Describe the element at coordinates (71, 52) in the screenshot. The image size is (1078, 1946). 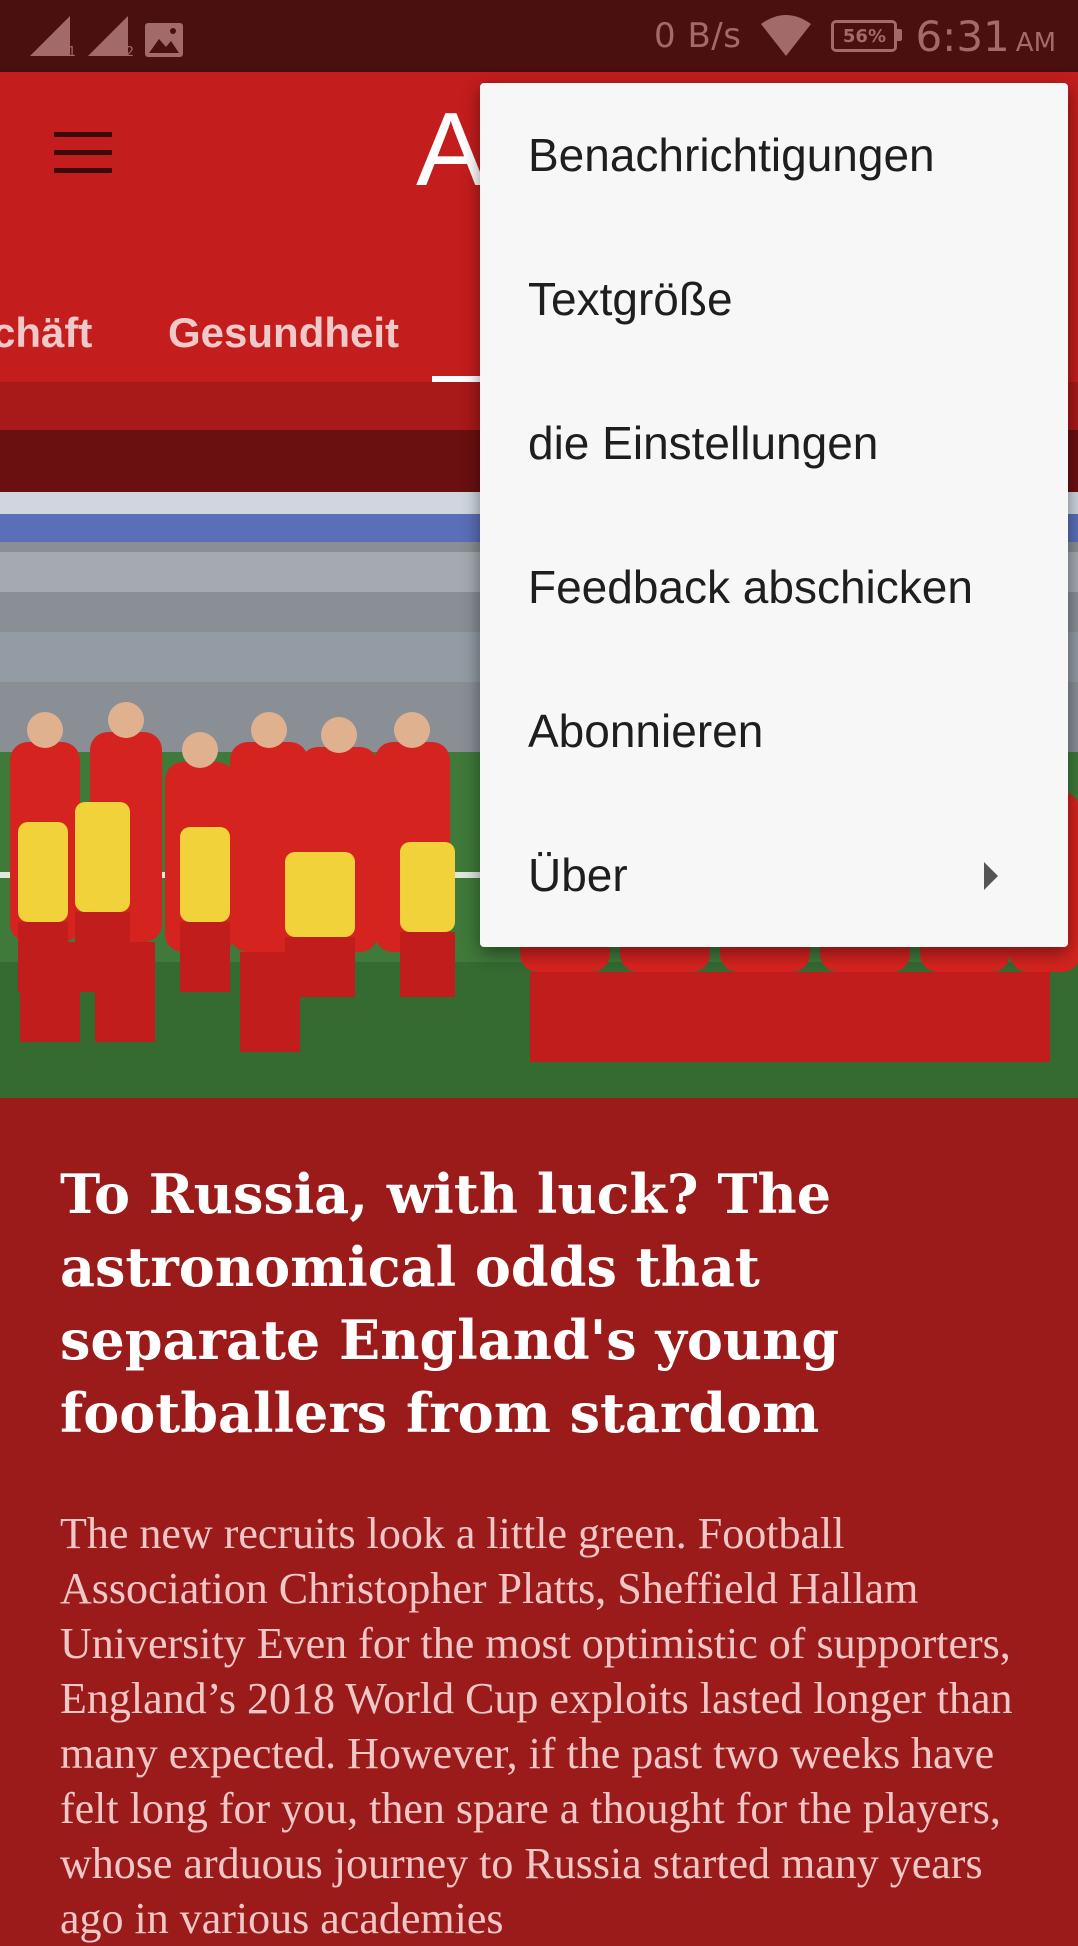
I see `sim1-label: 1` at that location.